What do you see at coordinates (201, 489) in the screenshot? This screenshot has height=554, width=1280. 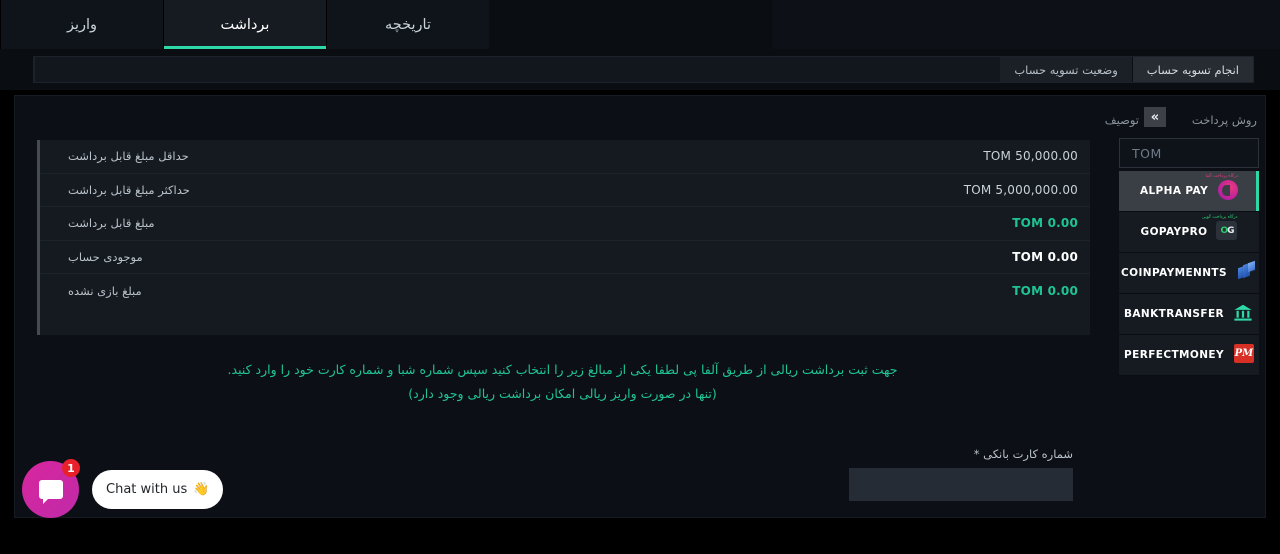 I see `waving-hand-icon: 👋` at bounding box center [201, 489].